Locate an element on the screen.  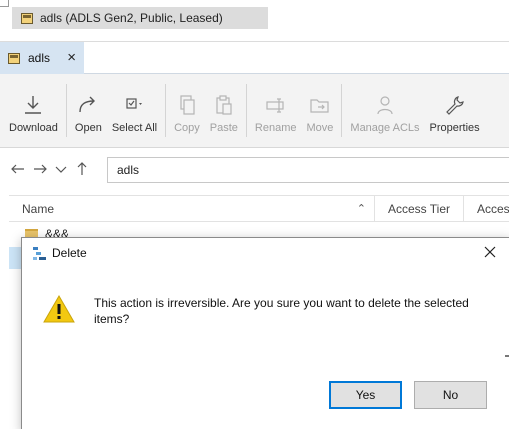
column-header-access-tier: Access Tier is located at coordinates (419, 209).